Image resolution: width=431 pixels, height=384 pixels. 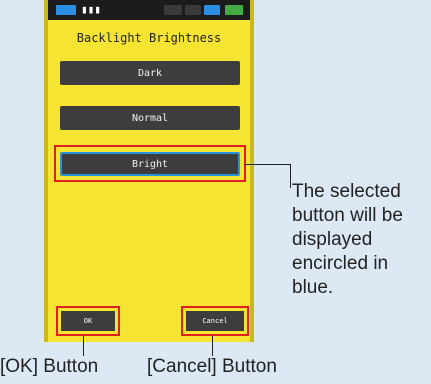 What do you see at coordinates (150, 163) in the screenshot?
I see `selected-highlight-box` at bounding box center [150, 163].